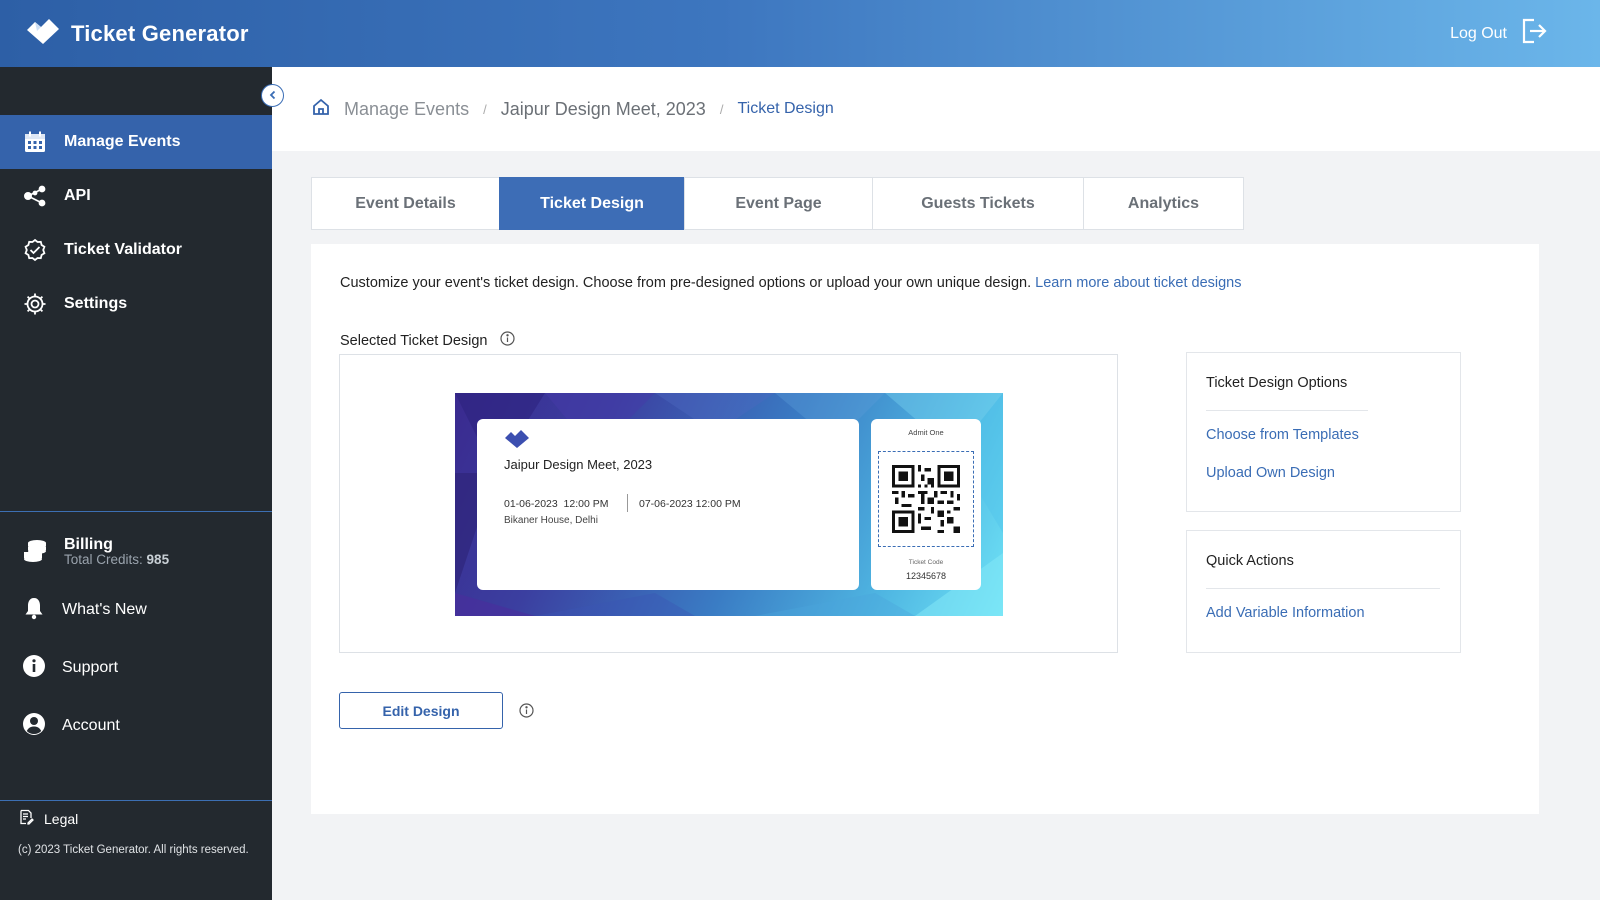  I want to click on qr-code-frame, so click(926, 499).